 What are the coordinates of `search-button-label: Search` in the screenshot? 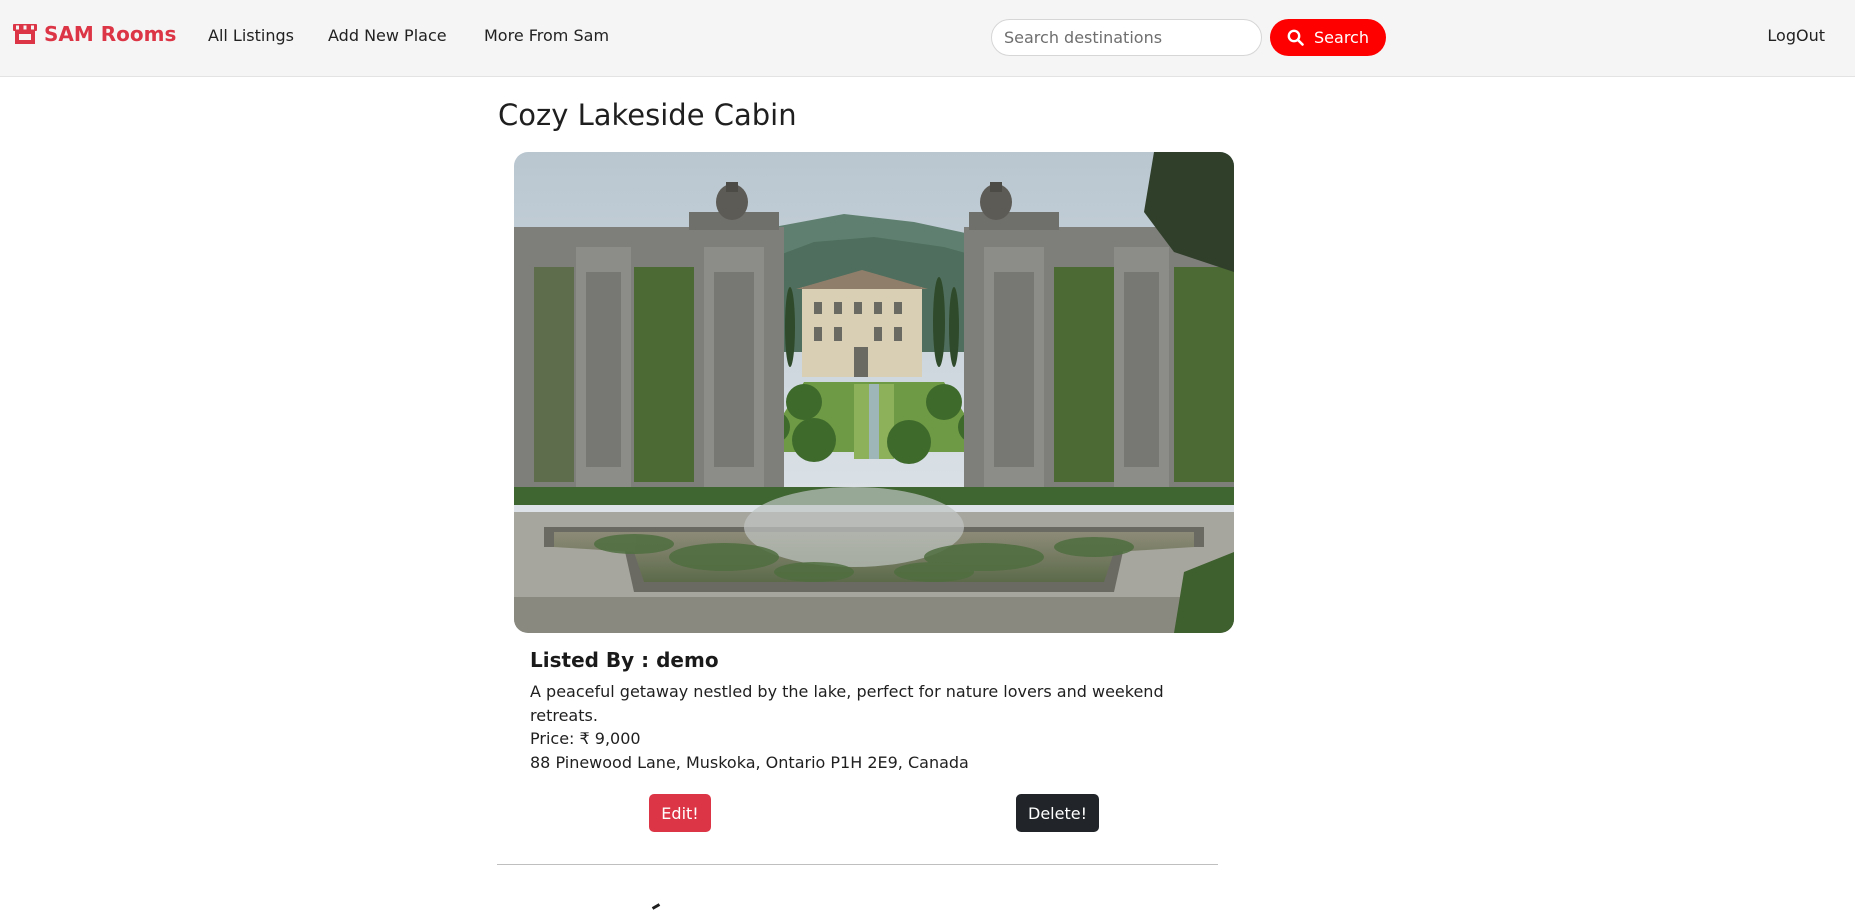 It's located at (1341, 37).